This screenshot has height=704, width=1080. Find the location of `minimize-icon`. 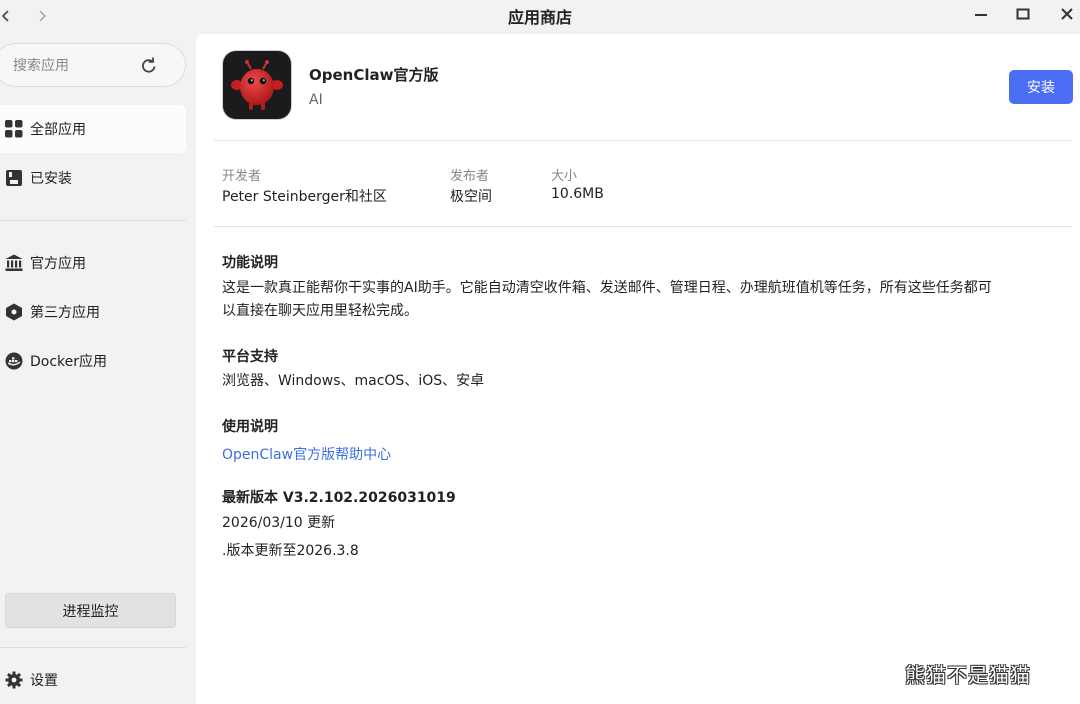

minimize-icon is located at coordinates (981, 15).